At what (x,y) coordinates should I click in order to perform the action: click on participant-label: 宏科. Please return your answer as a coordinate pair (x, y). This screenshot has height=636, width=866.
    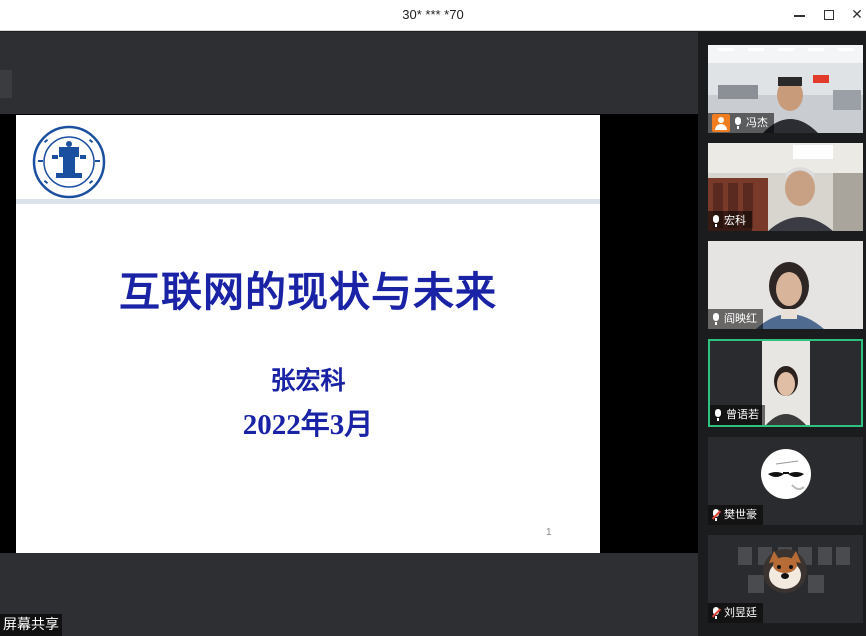
    Looking at the image, I should click on (730, 221).